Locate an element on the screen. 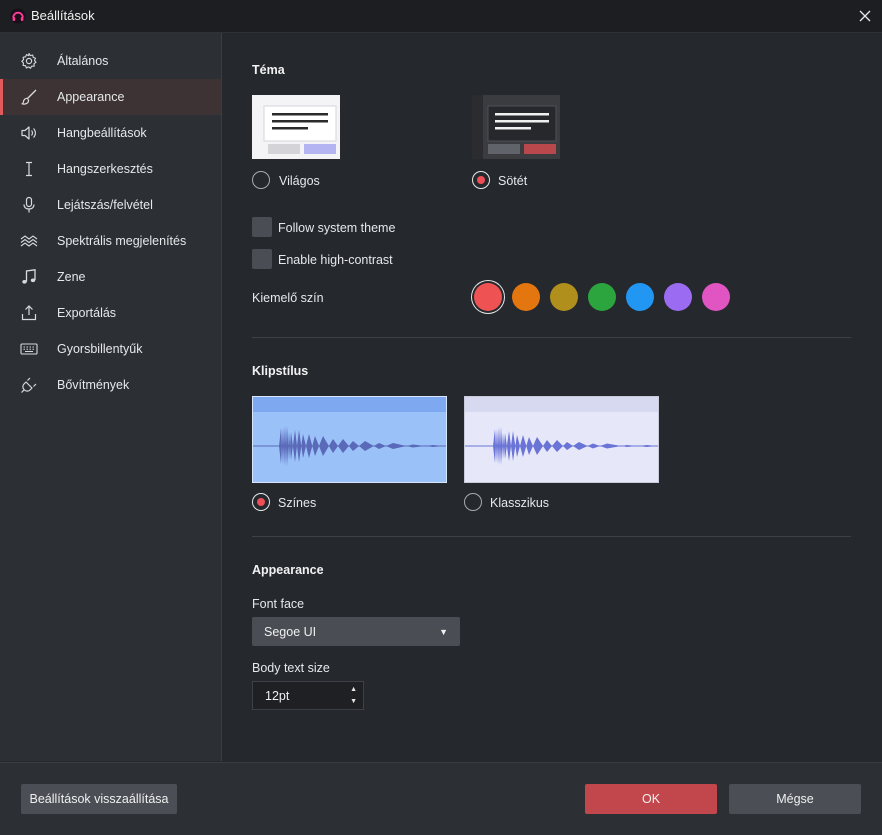 This screenshot has height=835, width=882. sidebar-item-plugins: Bővítmények is located at coordinates (110, 385).